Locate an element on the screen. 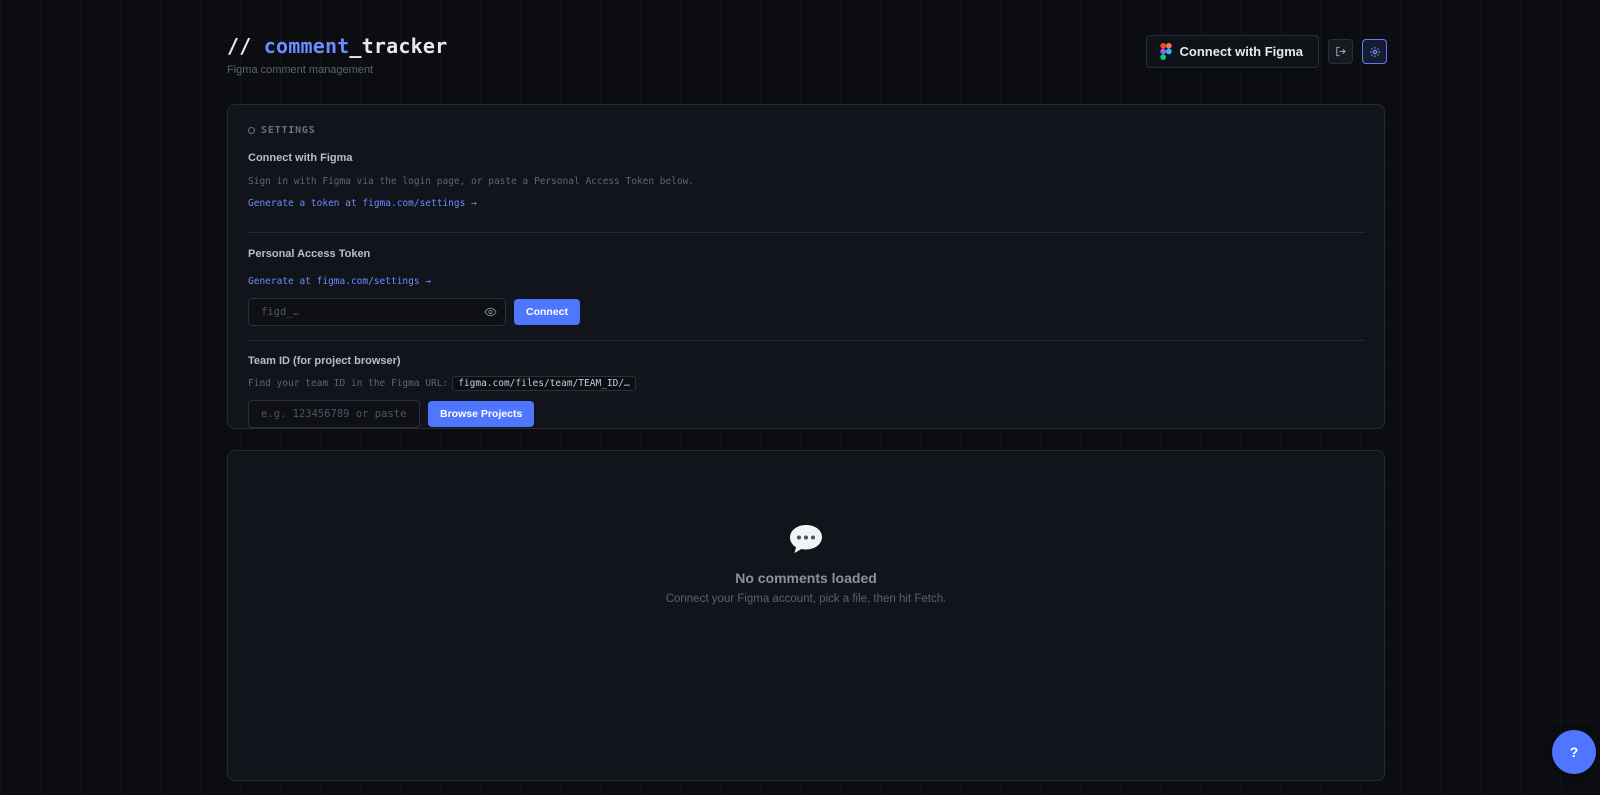  app-title: // comment_tracker is located at coordinates (337, 46).